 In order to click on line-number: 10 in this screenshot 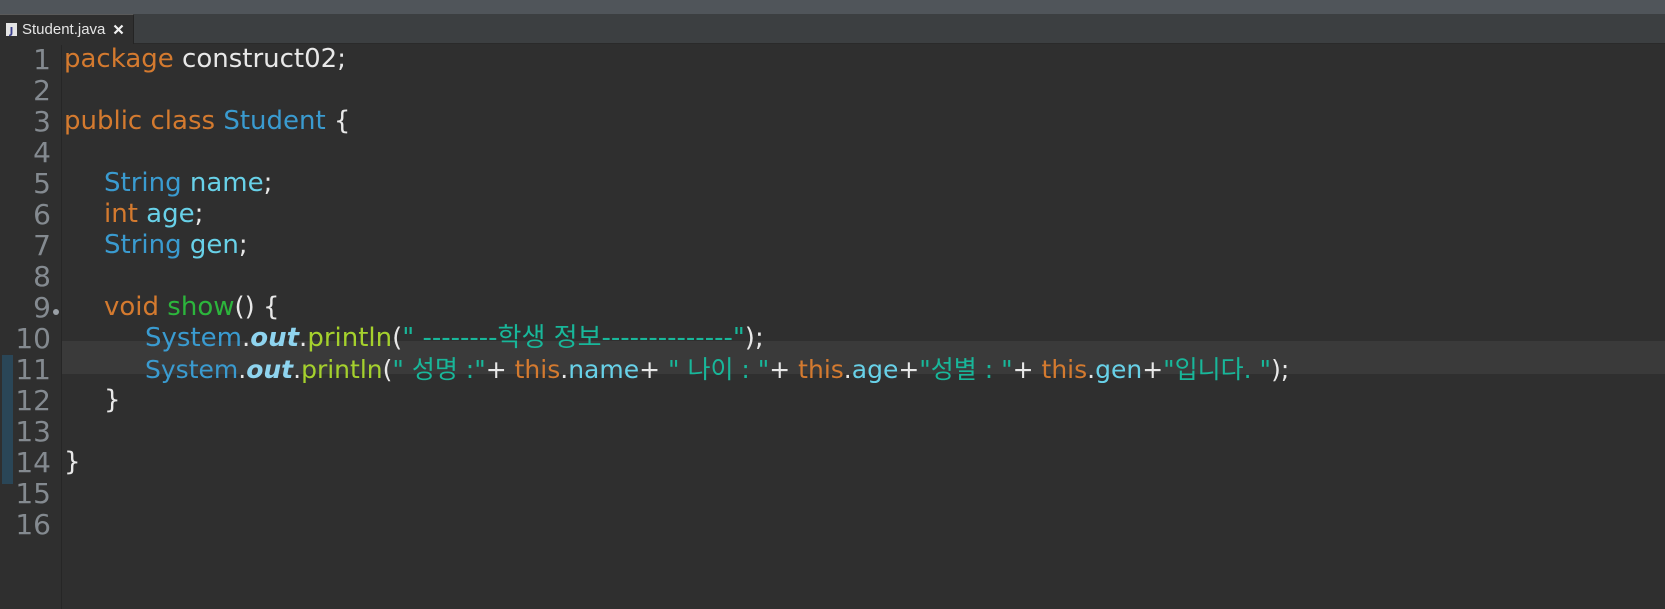, I will do `click(33, 338)`.